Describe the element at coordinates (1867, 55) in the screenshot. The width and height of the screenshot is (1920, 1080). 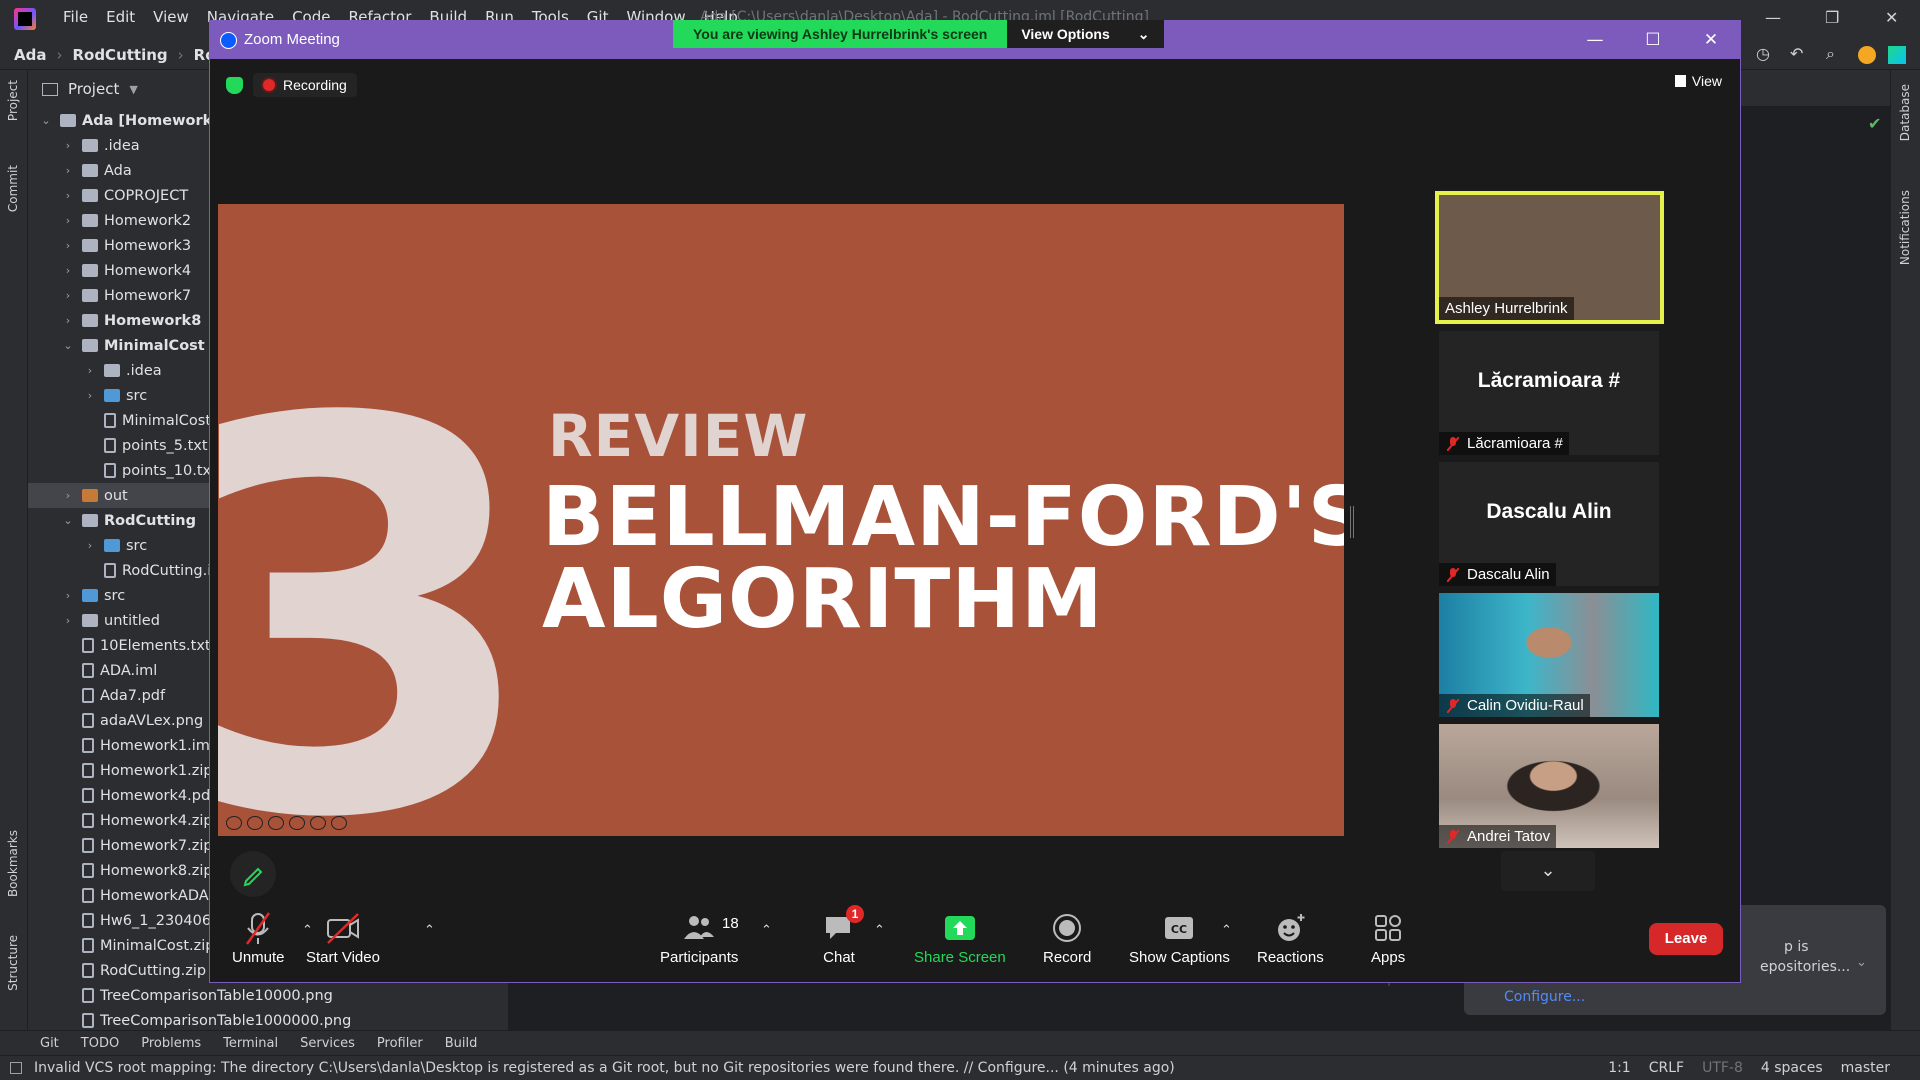
I see `update-icon` at that location.